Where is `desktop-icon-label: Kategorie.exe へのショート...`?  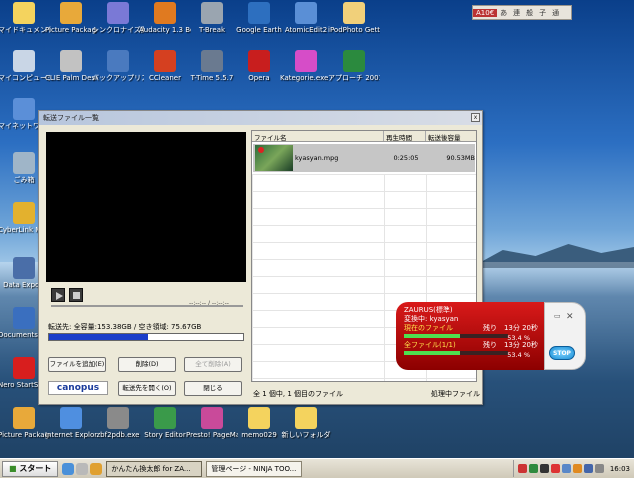 desktop-icon-label: Kategorie.exe へのショート... is located at coordinates (306, 78).